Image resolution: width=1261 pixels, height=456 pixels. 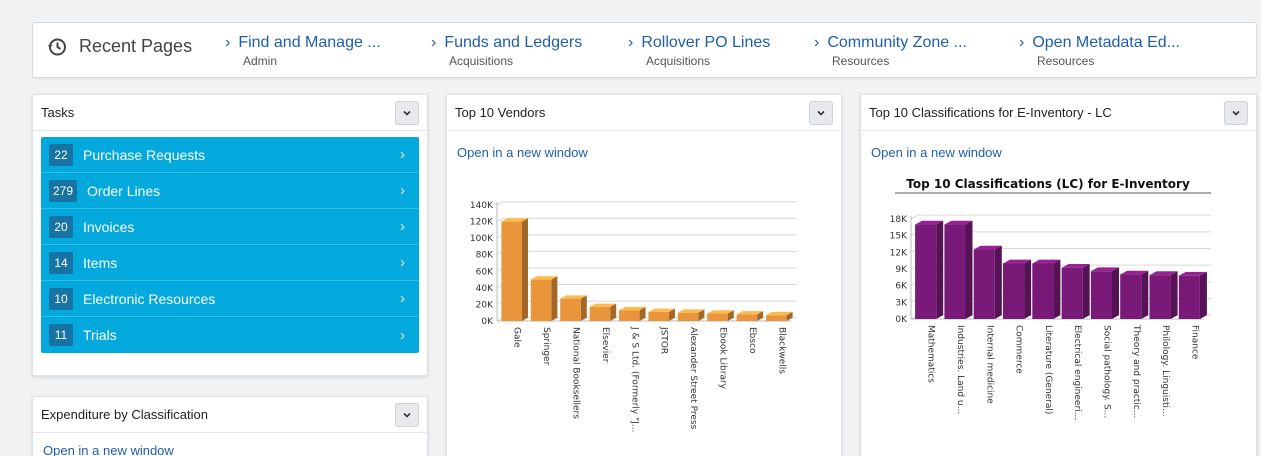 What do you see at coordinates (485, 256) in the screenshot?
I see `y-tick-label: 80K` at bounding box center [485, 256].